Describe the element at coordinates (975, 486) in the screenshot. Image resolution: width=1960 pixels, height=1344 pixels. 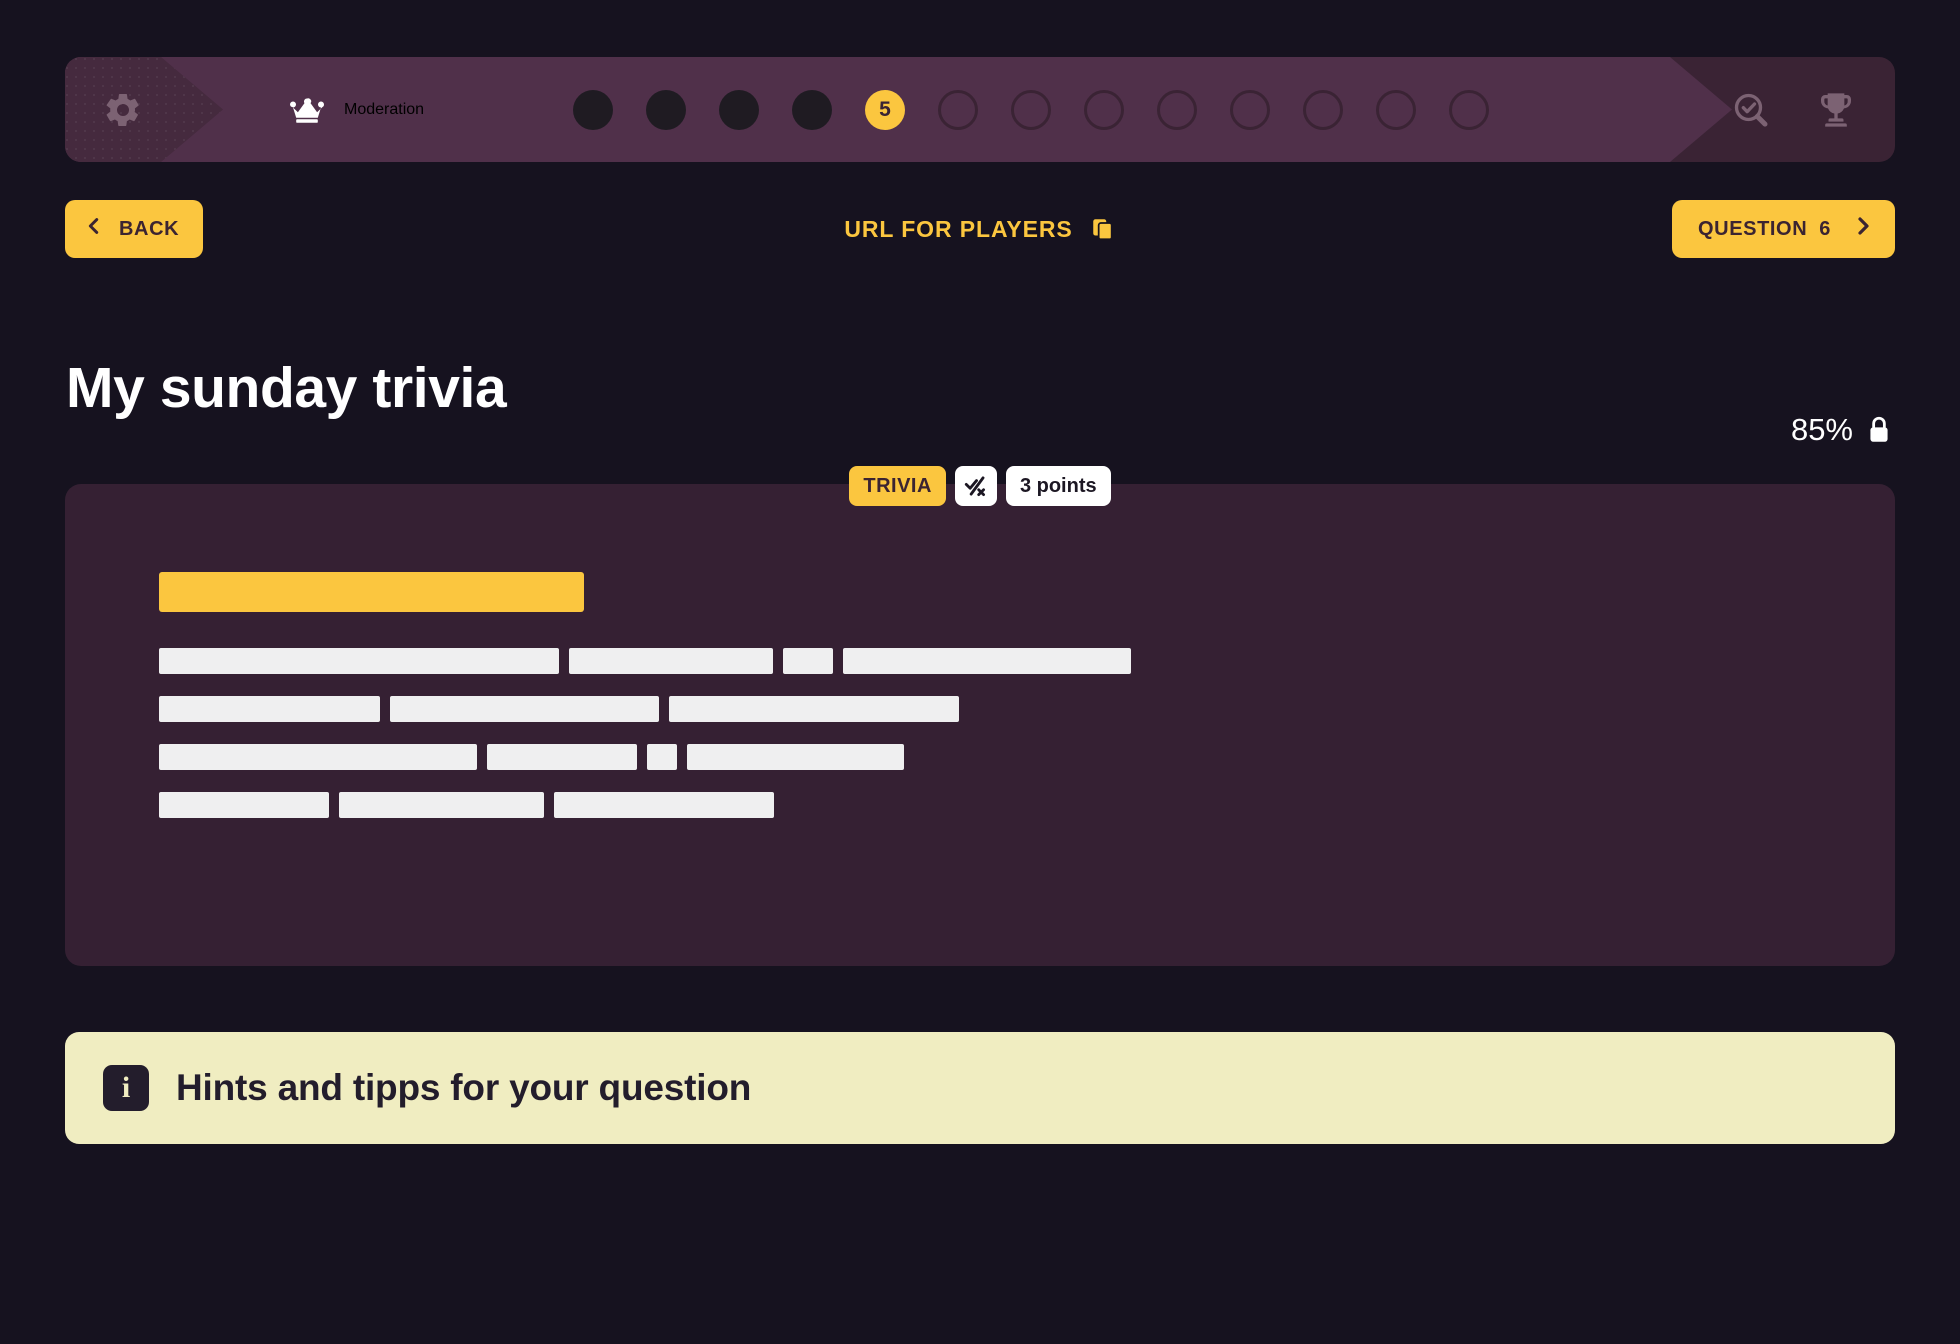
I see `check-cross-icon` at that location.